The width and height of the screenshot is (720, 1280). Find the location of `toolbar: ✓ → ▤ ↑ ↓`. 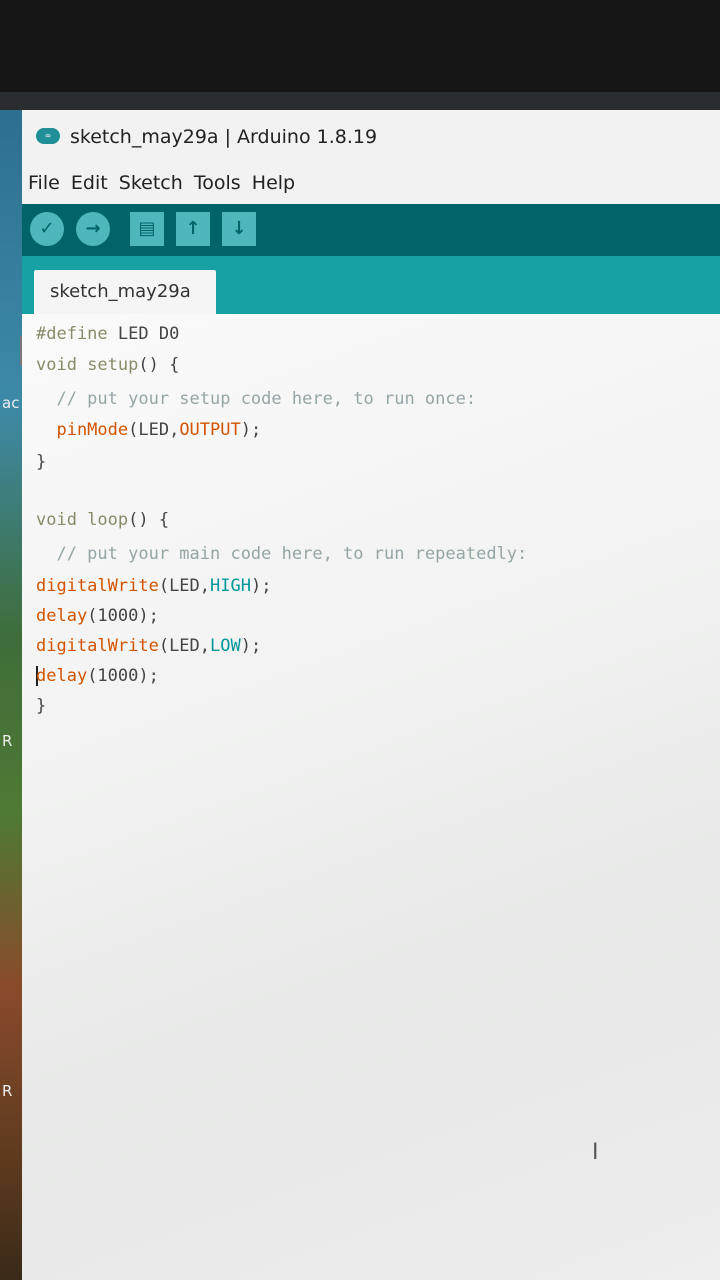

toolbar: ✓ → ▤ ↑ ↓ is located at coordinates (371, 230).